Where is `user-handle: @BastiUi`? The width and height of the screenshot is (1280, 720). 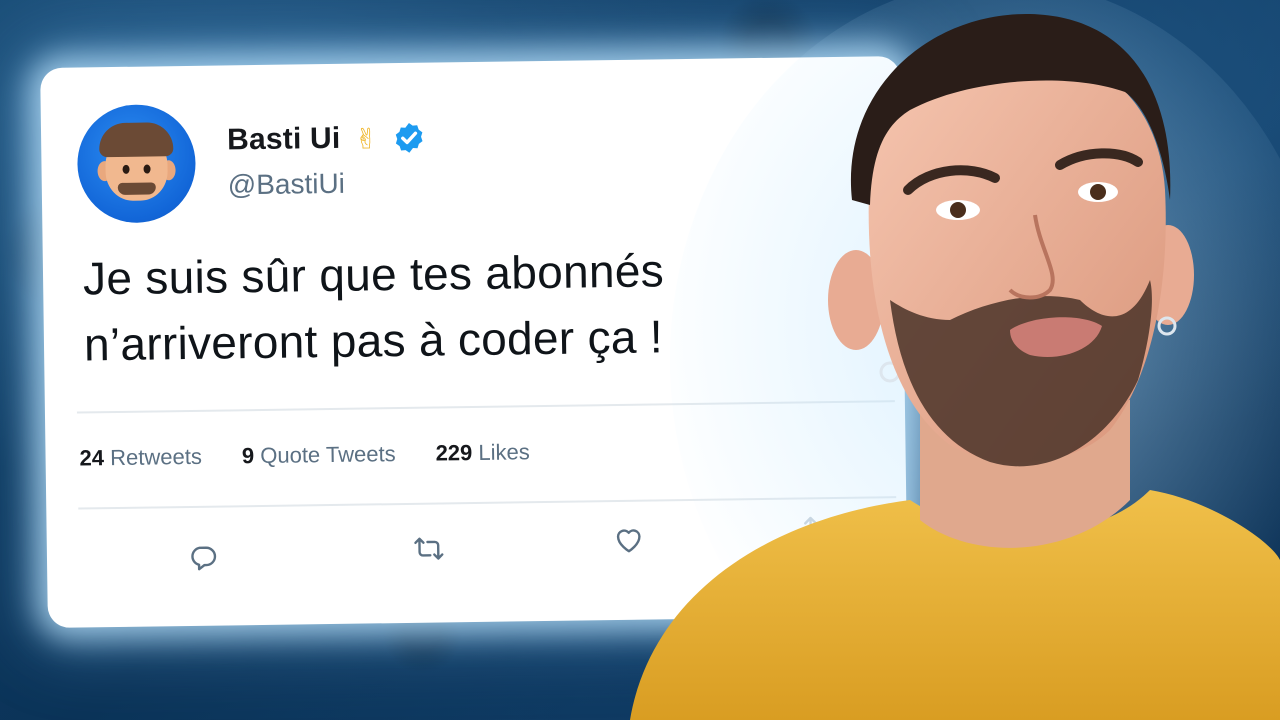 user-handle: @BastiUi is located at coordinates (287, 185).